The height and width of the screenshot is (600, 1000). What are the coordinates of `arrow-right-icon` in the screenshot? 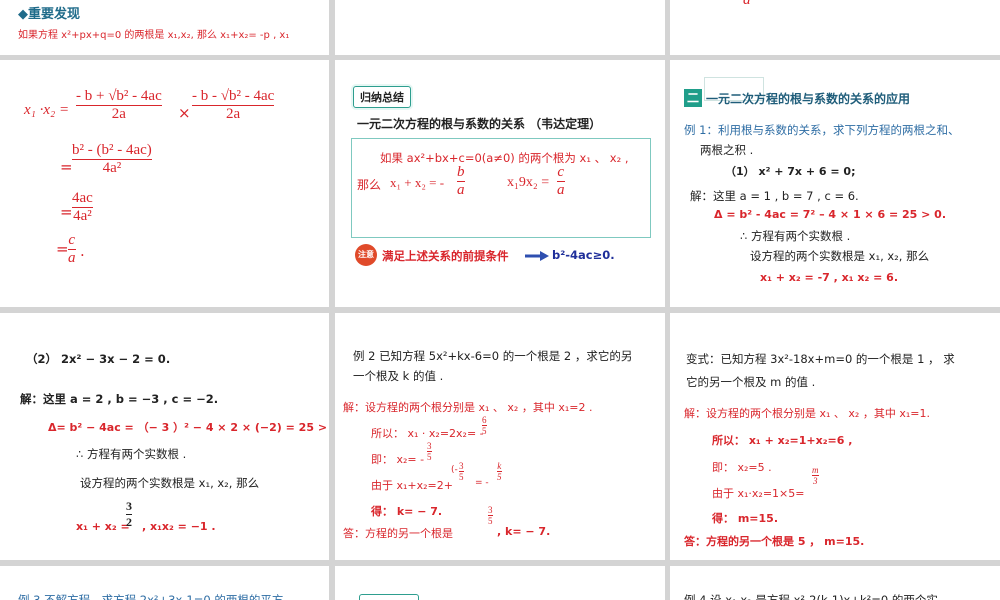 It's located at (537, 257).